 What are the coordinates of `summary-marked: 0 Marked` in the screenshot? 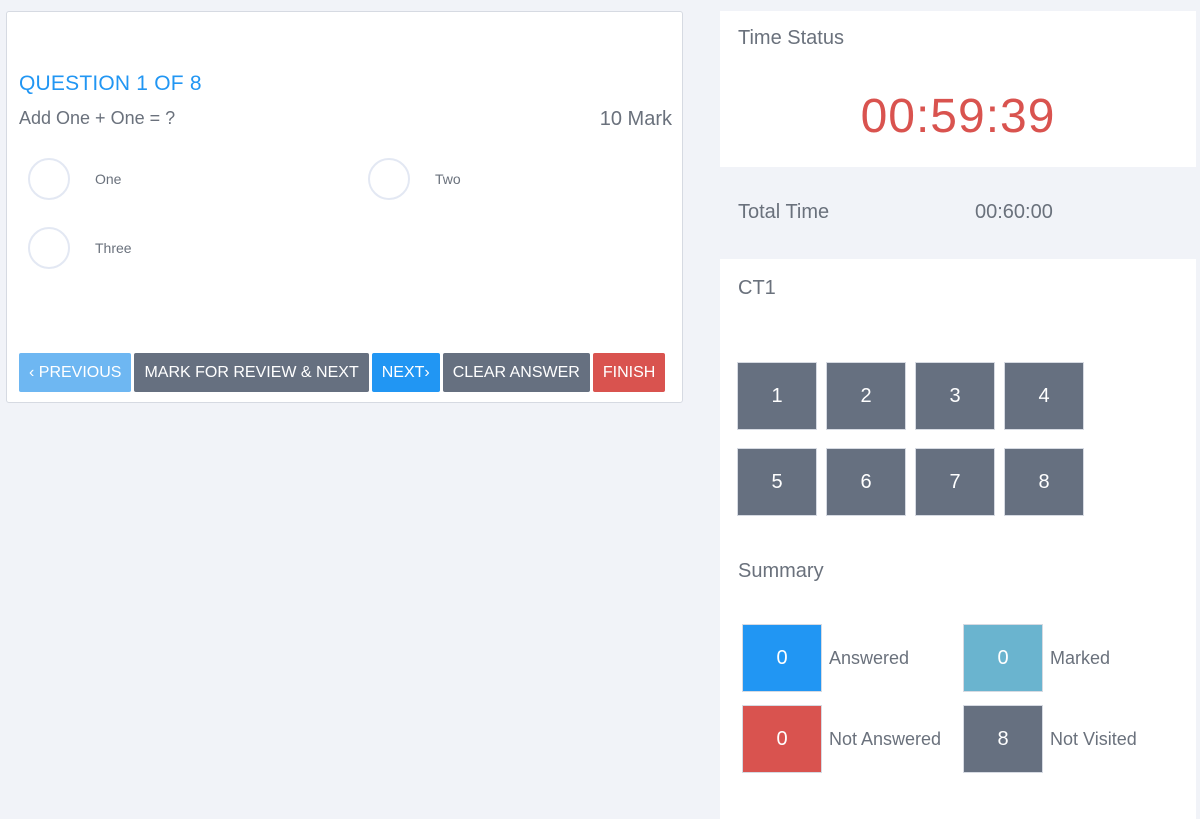 It's located at (1036, 658).